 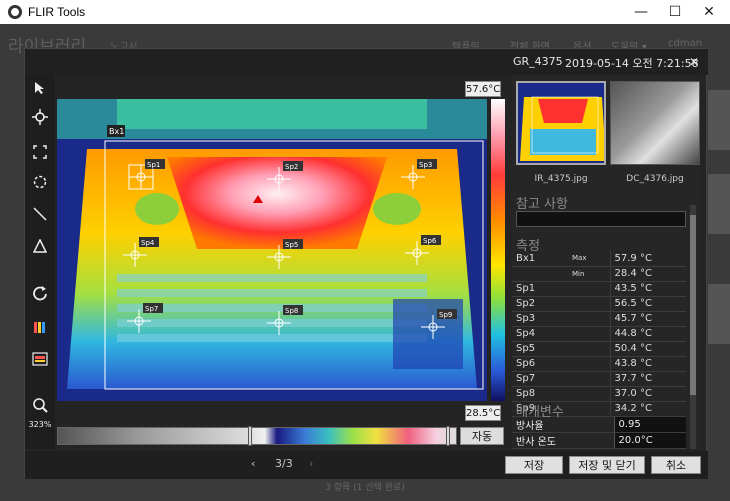 What do you see at coordinates (366, 465) in the screenshot?
I see `dialog-footer: ‹ 3/3 › 저장 저장 및 닫기 취소` at bounding box center [366, 465].